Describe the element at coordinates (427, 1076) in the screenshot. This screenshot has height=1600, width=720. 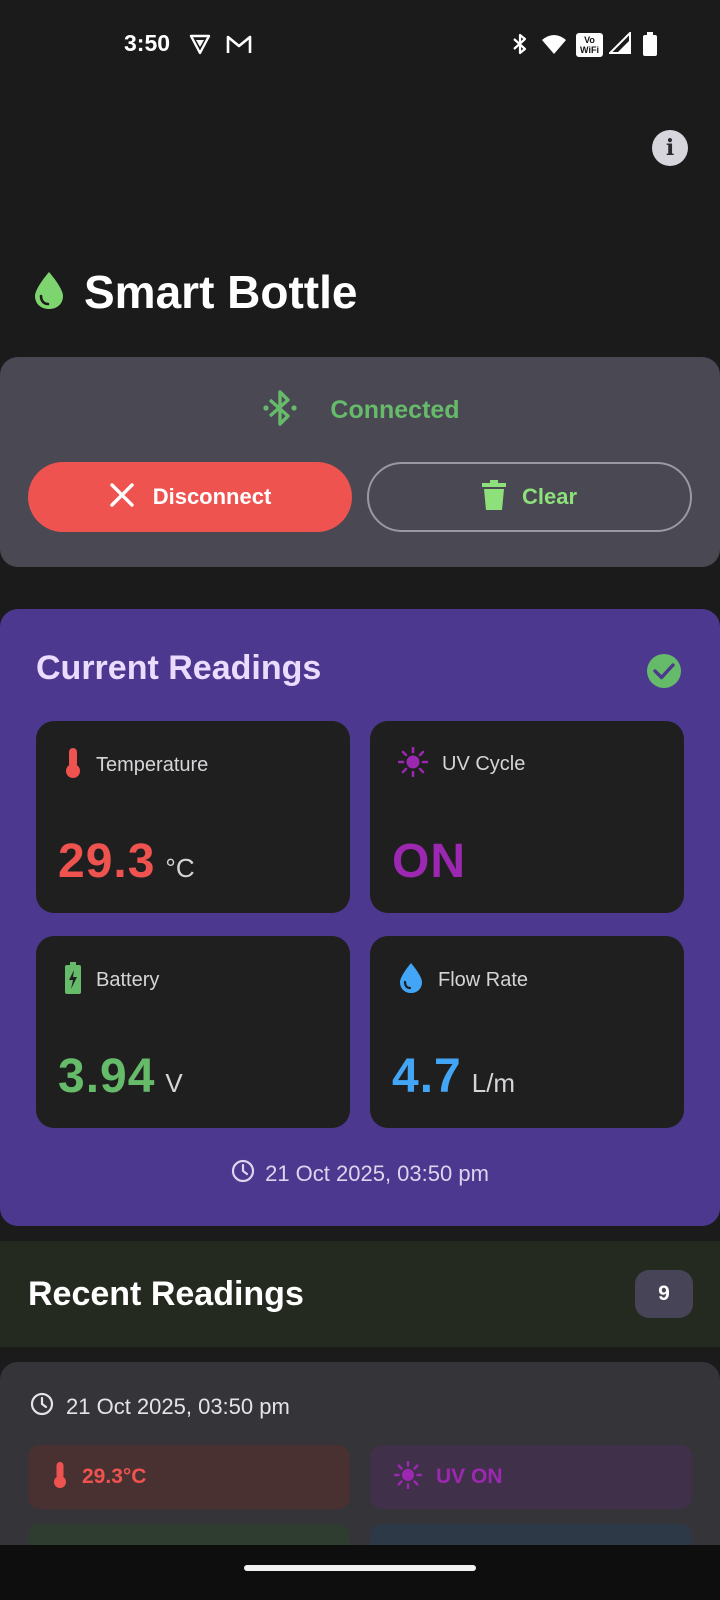
I see `flow-rate-value: 4.7` at that location.